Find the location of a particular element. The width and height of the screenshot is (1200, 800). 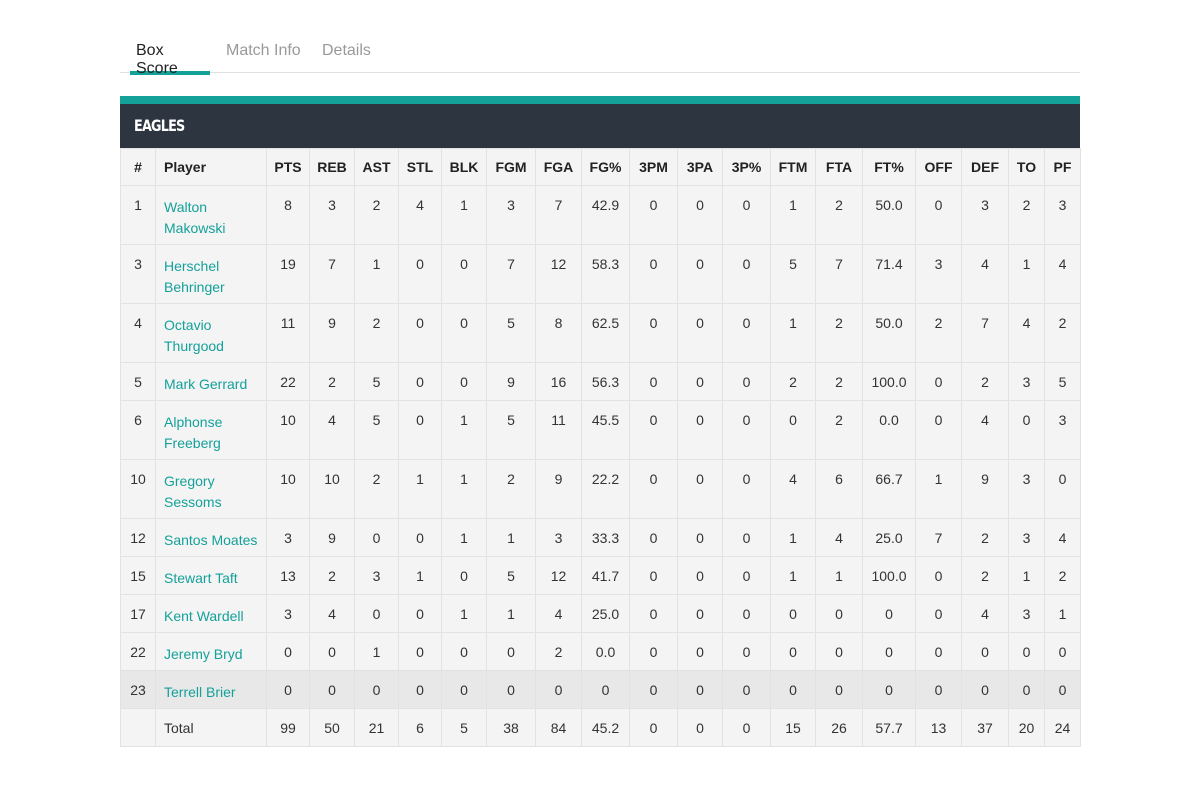

player-link: Herschel Behringer is located at coordinates (215, 277).